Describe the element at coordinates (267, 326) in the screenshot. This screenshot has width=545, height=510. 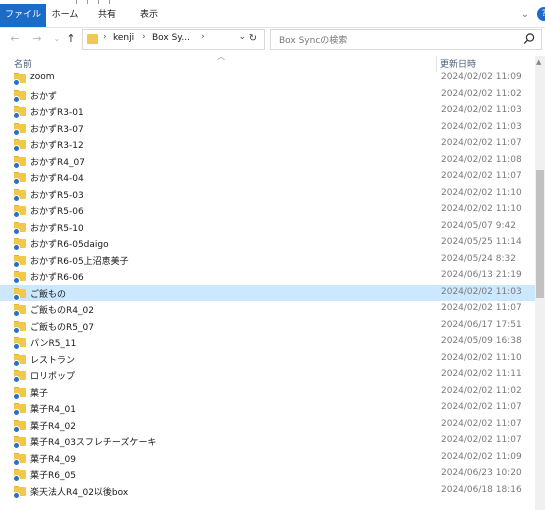
I see `list-item: ご飯ものR5_07 2024/06/17 17:51` at that location.